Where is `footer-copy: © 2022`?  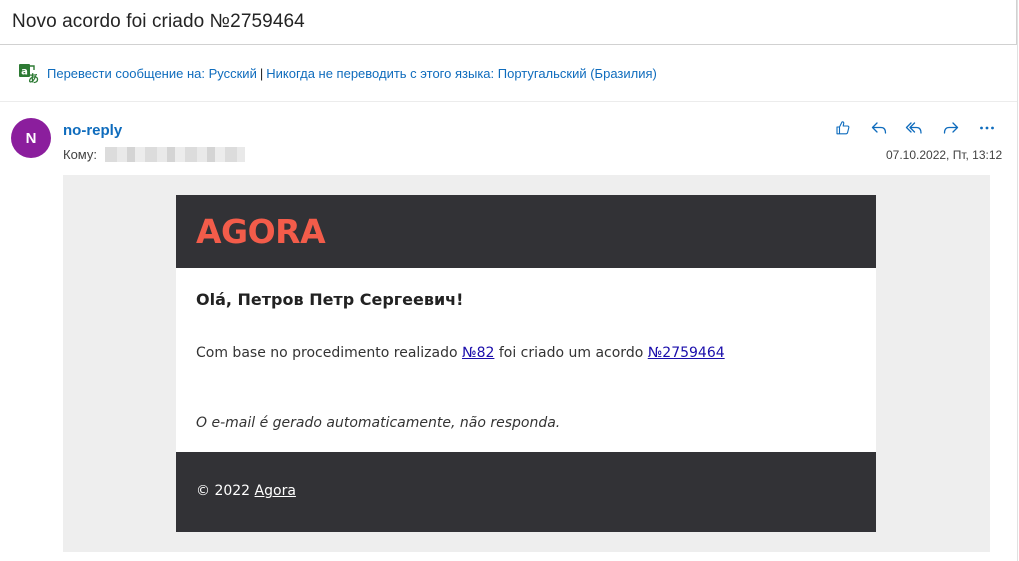 footer-copy: © 2022 is located at coordinates (223, 491).